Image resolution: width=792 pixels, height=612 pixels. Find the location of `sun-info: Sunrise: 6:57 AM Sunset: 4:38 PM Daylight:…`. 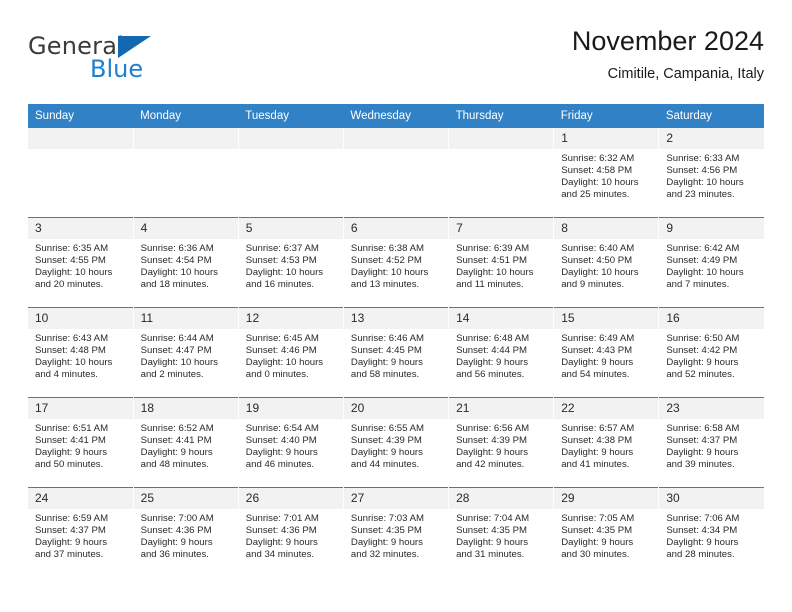

sun-info: Sunrise: 6:57 AM Sunset: 4:38 PM Daylight:… is located at coordinates (606, 445).